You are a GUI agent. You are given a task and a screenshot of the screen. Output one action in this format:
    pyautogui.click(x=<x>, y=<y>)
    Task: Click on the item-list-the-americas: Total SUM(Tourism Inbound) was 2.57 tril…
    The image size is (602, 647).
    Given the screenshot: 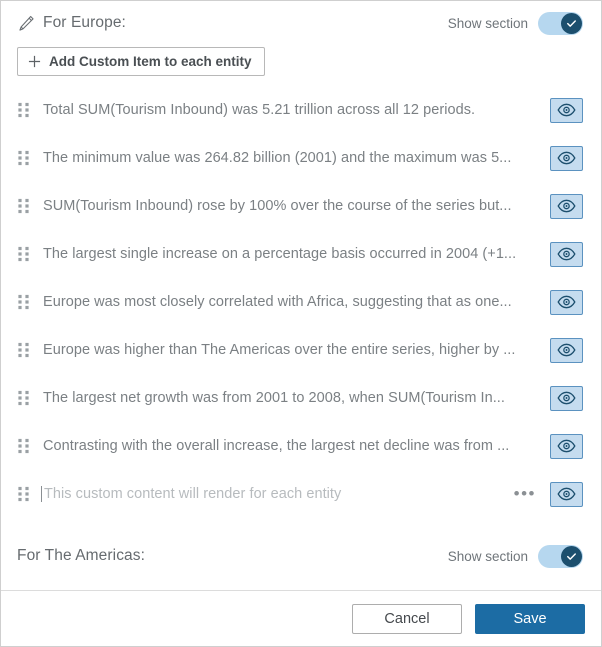 What is the action you would take?
    pyautogui.click(x=301, y=584)
    